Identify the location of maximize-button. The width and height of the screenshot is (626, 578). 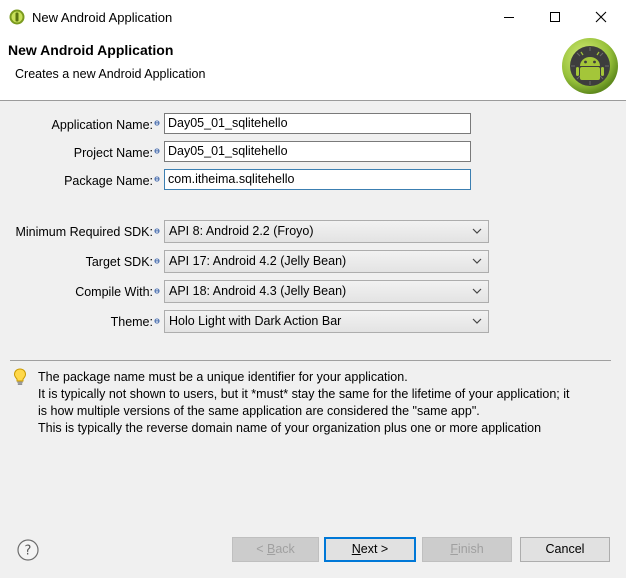
(555, 17).